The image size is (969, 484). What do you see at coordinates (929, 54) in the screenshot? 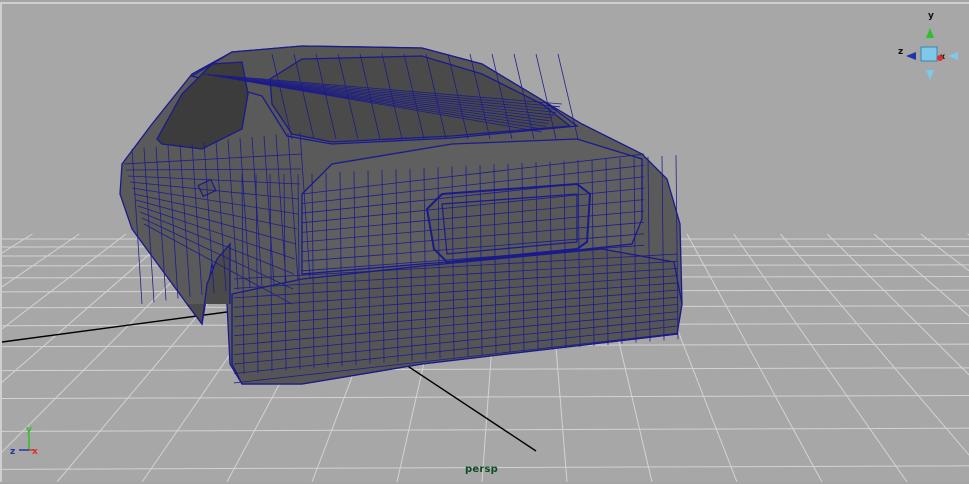
I see `view-cube-box` at bounding box center [929, 54].